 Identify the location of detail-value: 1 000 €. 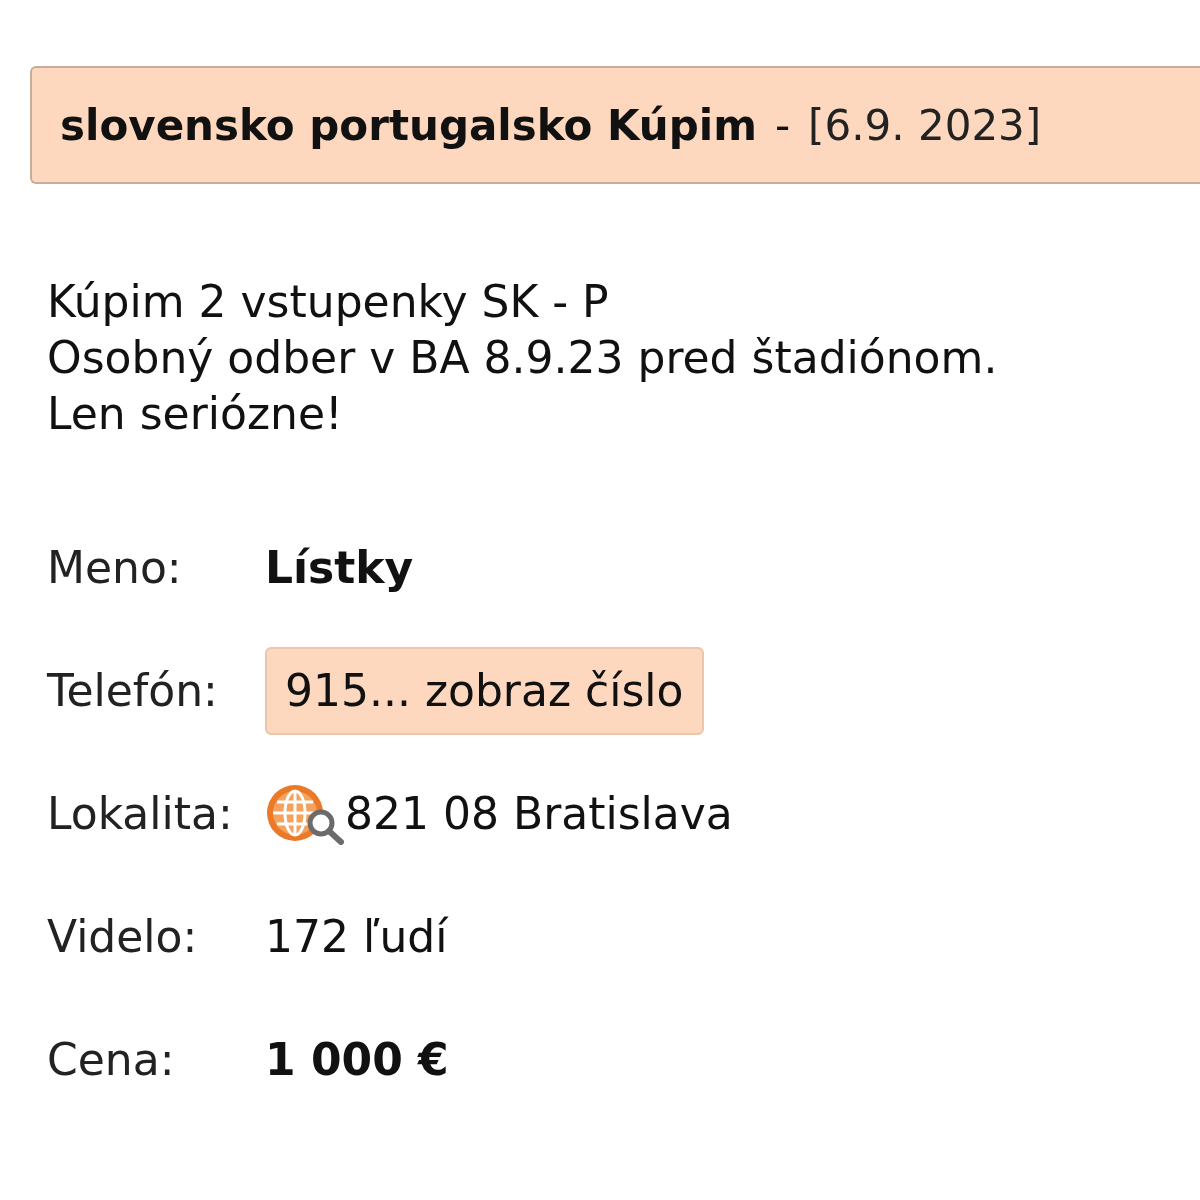
(357, 1060).